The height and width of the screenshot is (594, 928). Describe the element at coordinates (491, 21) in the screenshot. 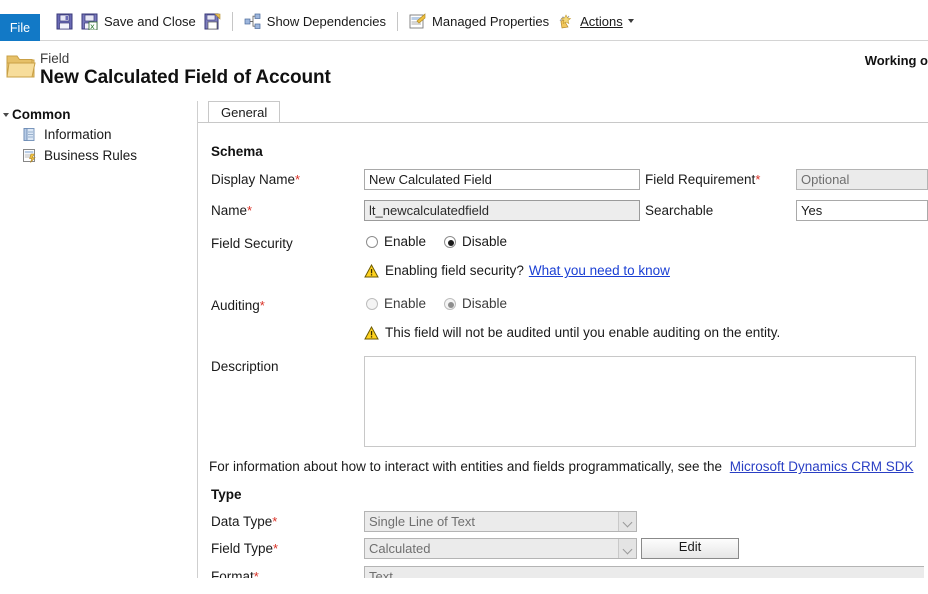

I see `managed-properties-label: Managed Properties` at that location.